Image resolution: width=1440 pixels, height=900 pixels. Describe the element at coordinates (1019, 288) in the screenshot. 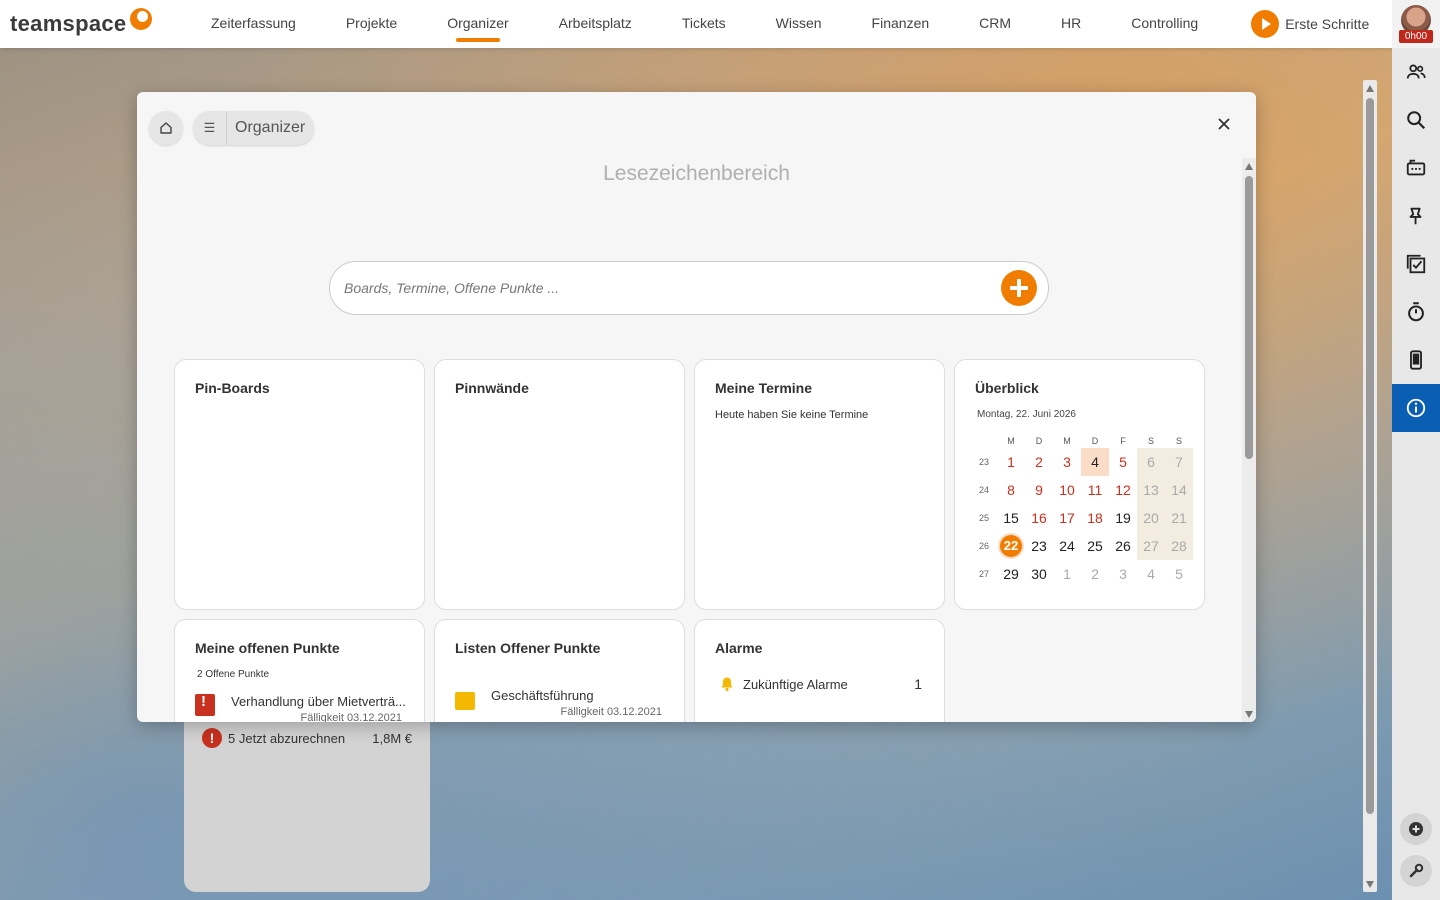

I see `add-bookmark-button` at that location.